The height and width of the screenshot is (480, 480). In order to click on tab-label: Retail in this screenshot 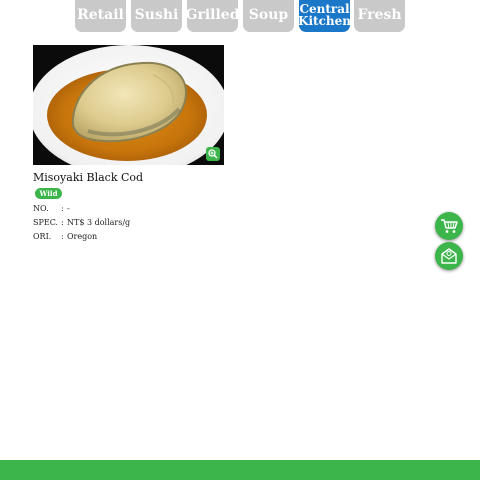, I will do `click(100, 15)`.